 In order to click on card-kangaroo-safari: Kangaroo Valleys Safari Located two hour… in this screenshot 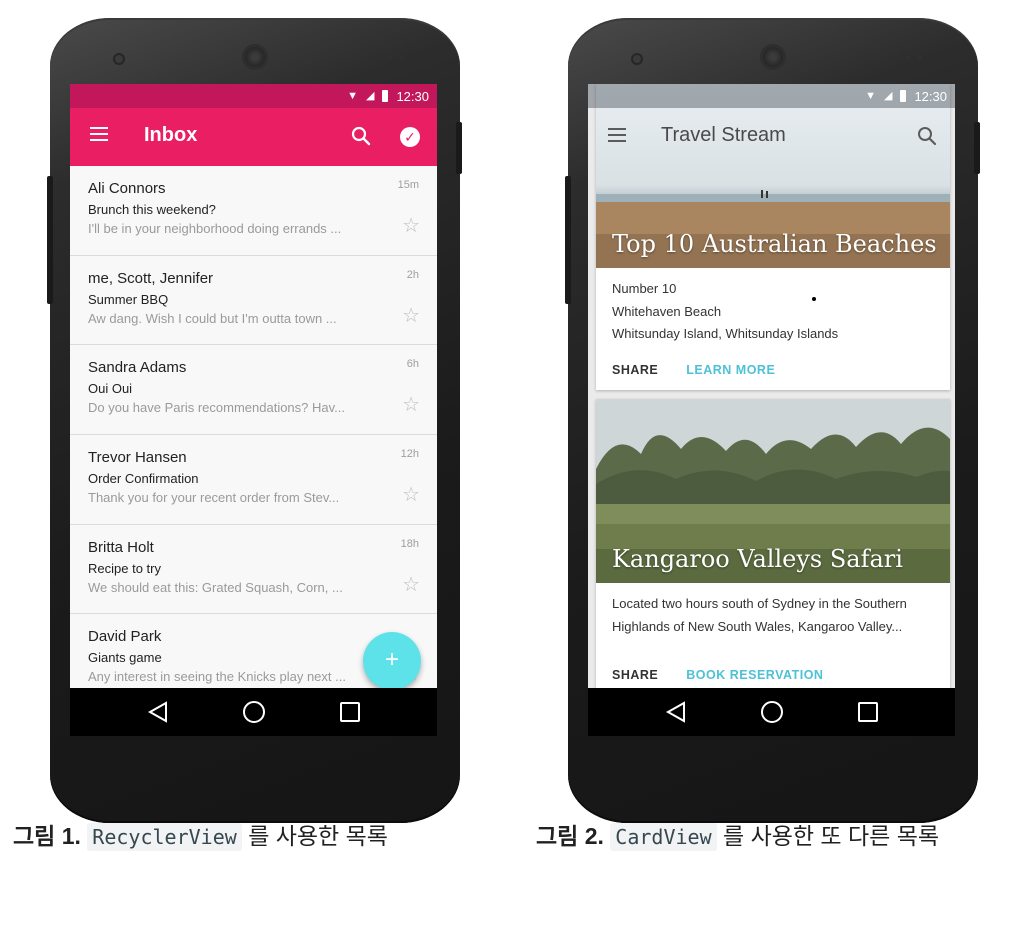, I will do `click(773, 545)`.